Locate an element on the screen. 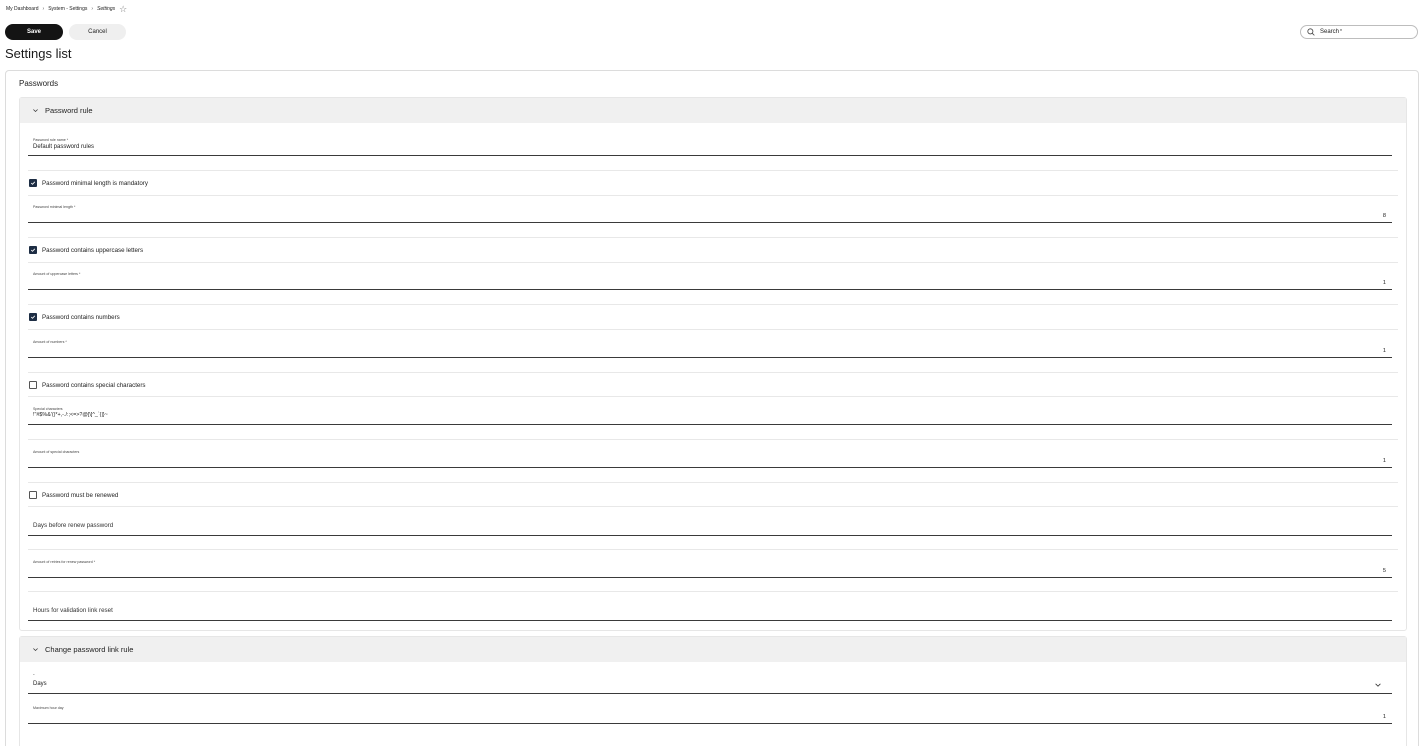 The width and height of the screenshot is (1422, 746). special-amount-field: Amount of special characters 1 is located at coordinates (710, 460).